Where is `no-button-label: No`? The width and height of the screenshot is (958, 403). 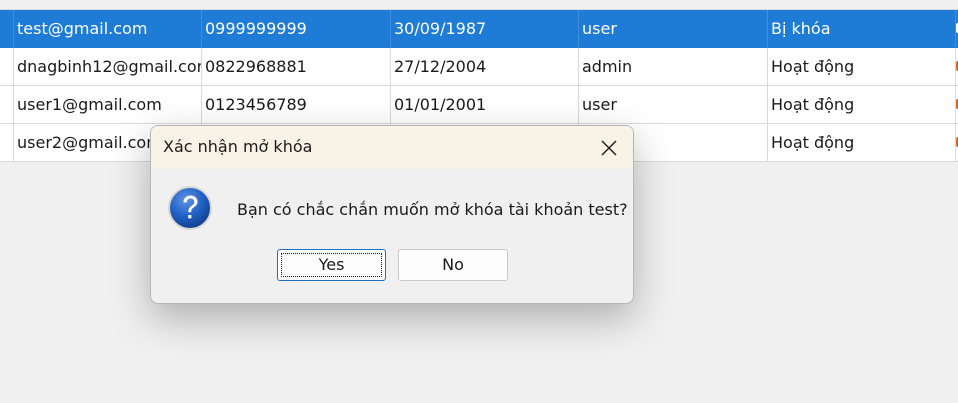
no-button-label: No is located at coordinates (453, 264).